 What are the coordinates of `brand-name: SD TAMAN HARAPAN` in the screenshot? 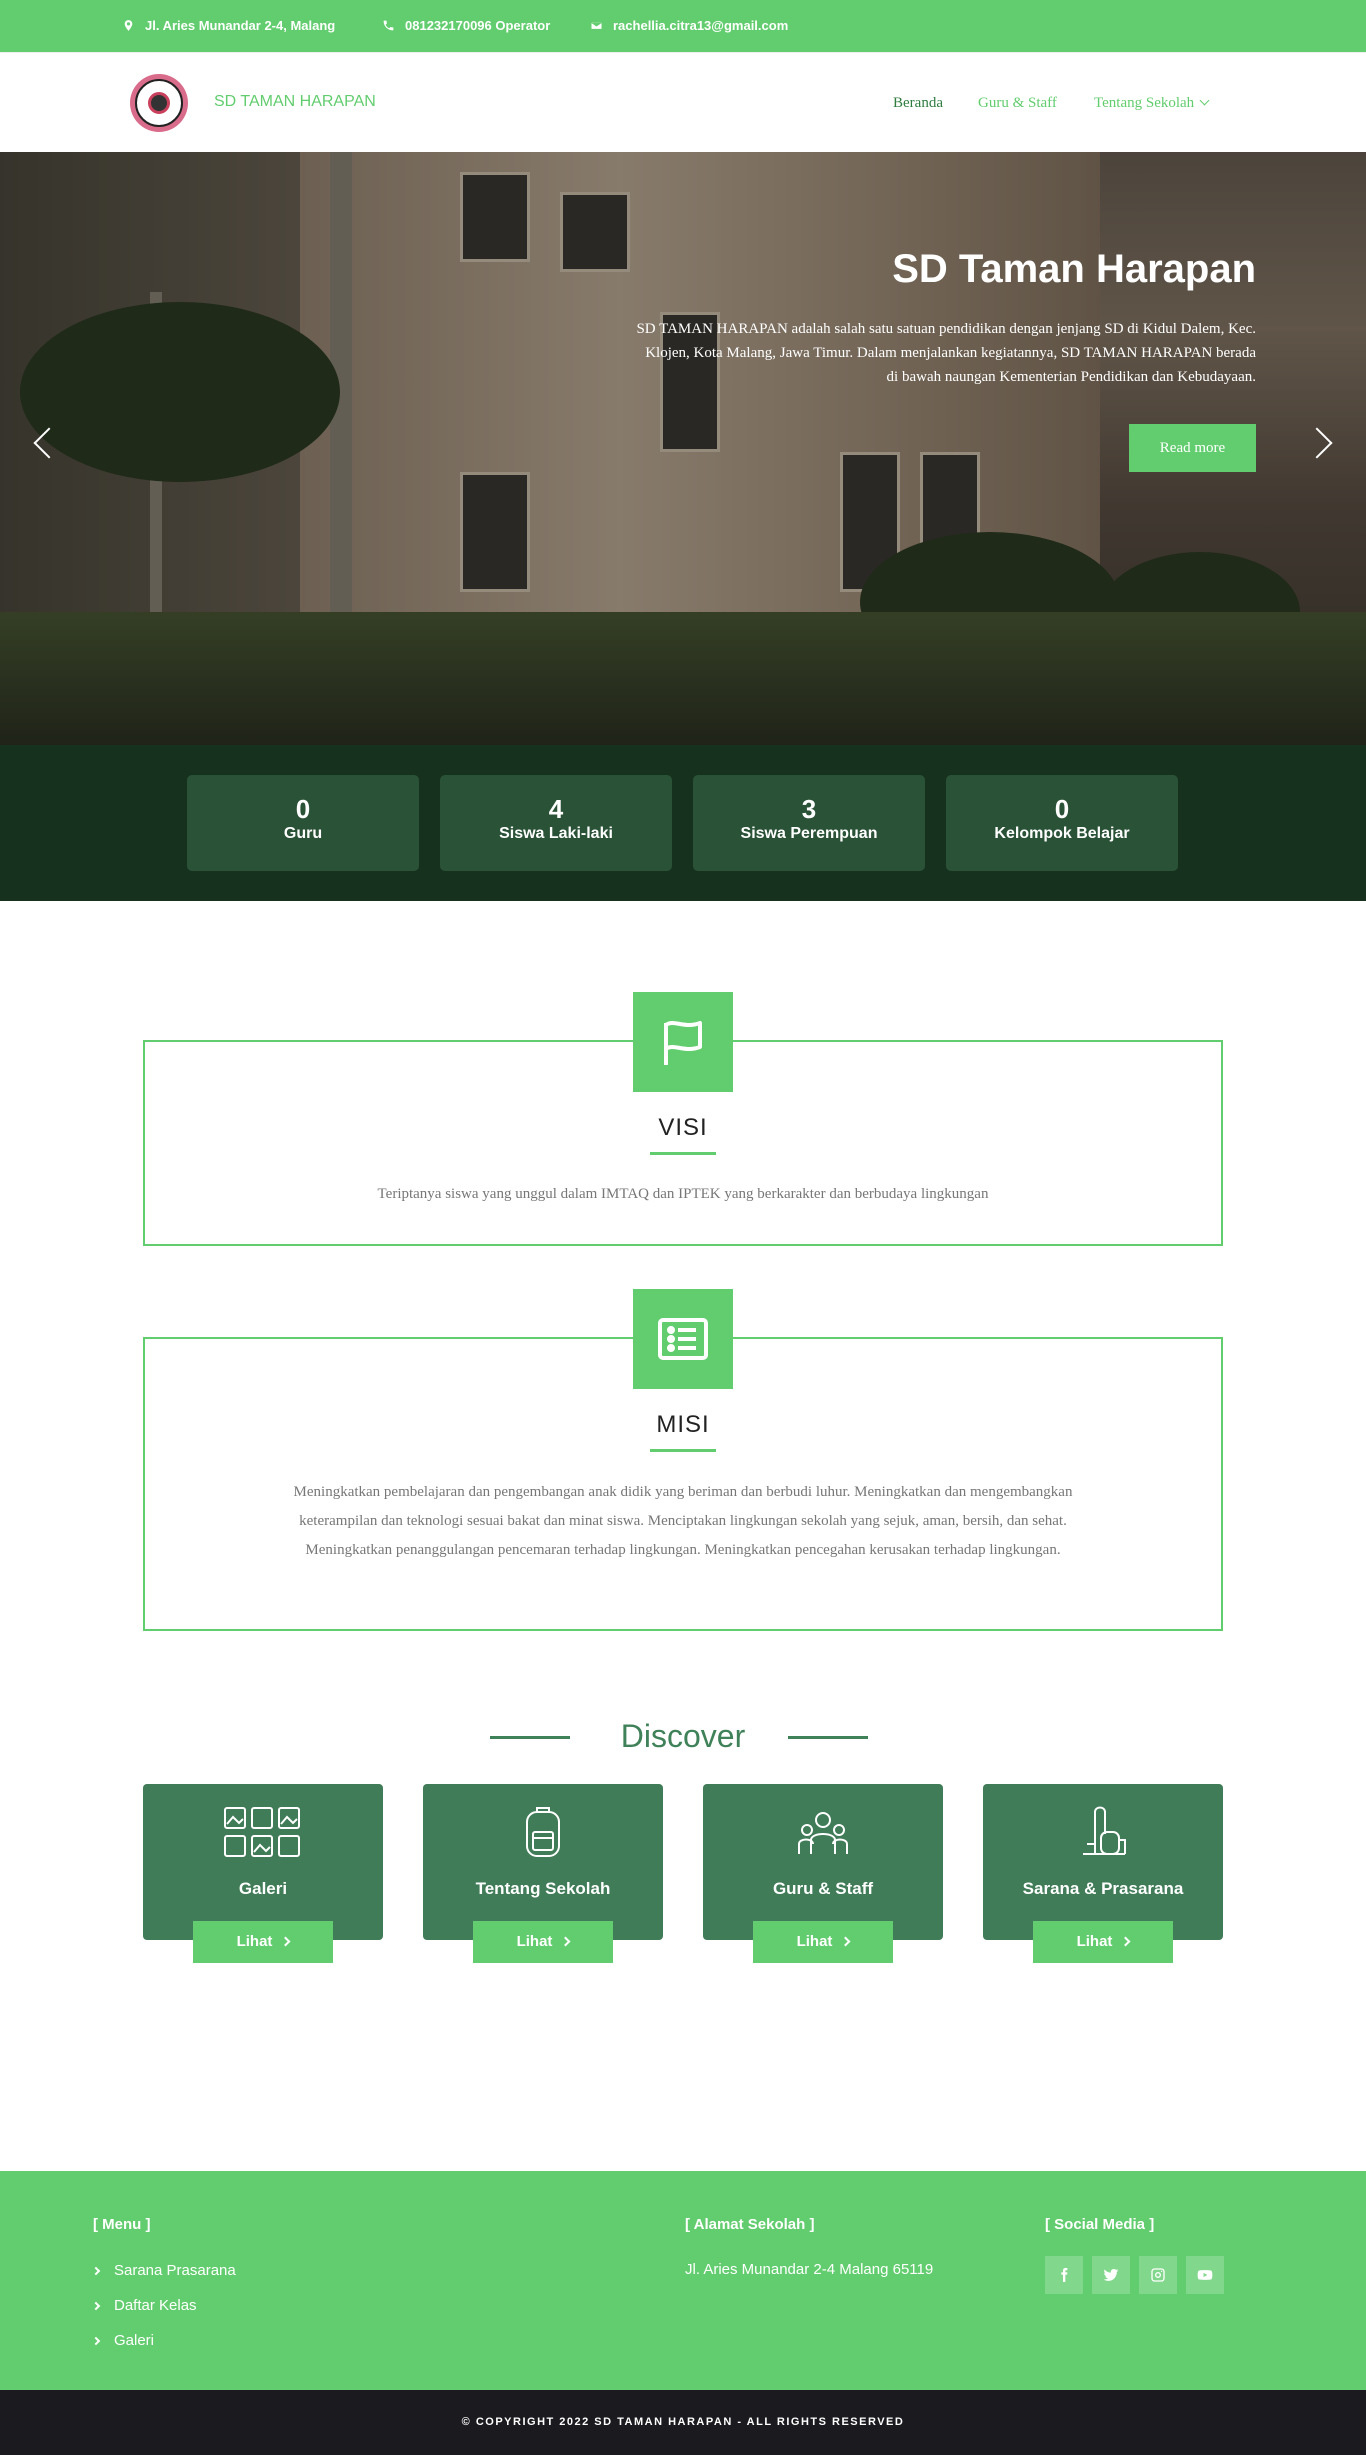 It's located at (295, 102).